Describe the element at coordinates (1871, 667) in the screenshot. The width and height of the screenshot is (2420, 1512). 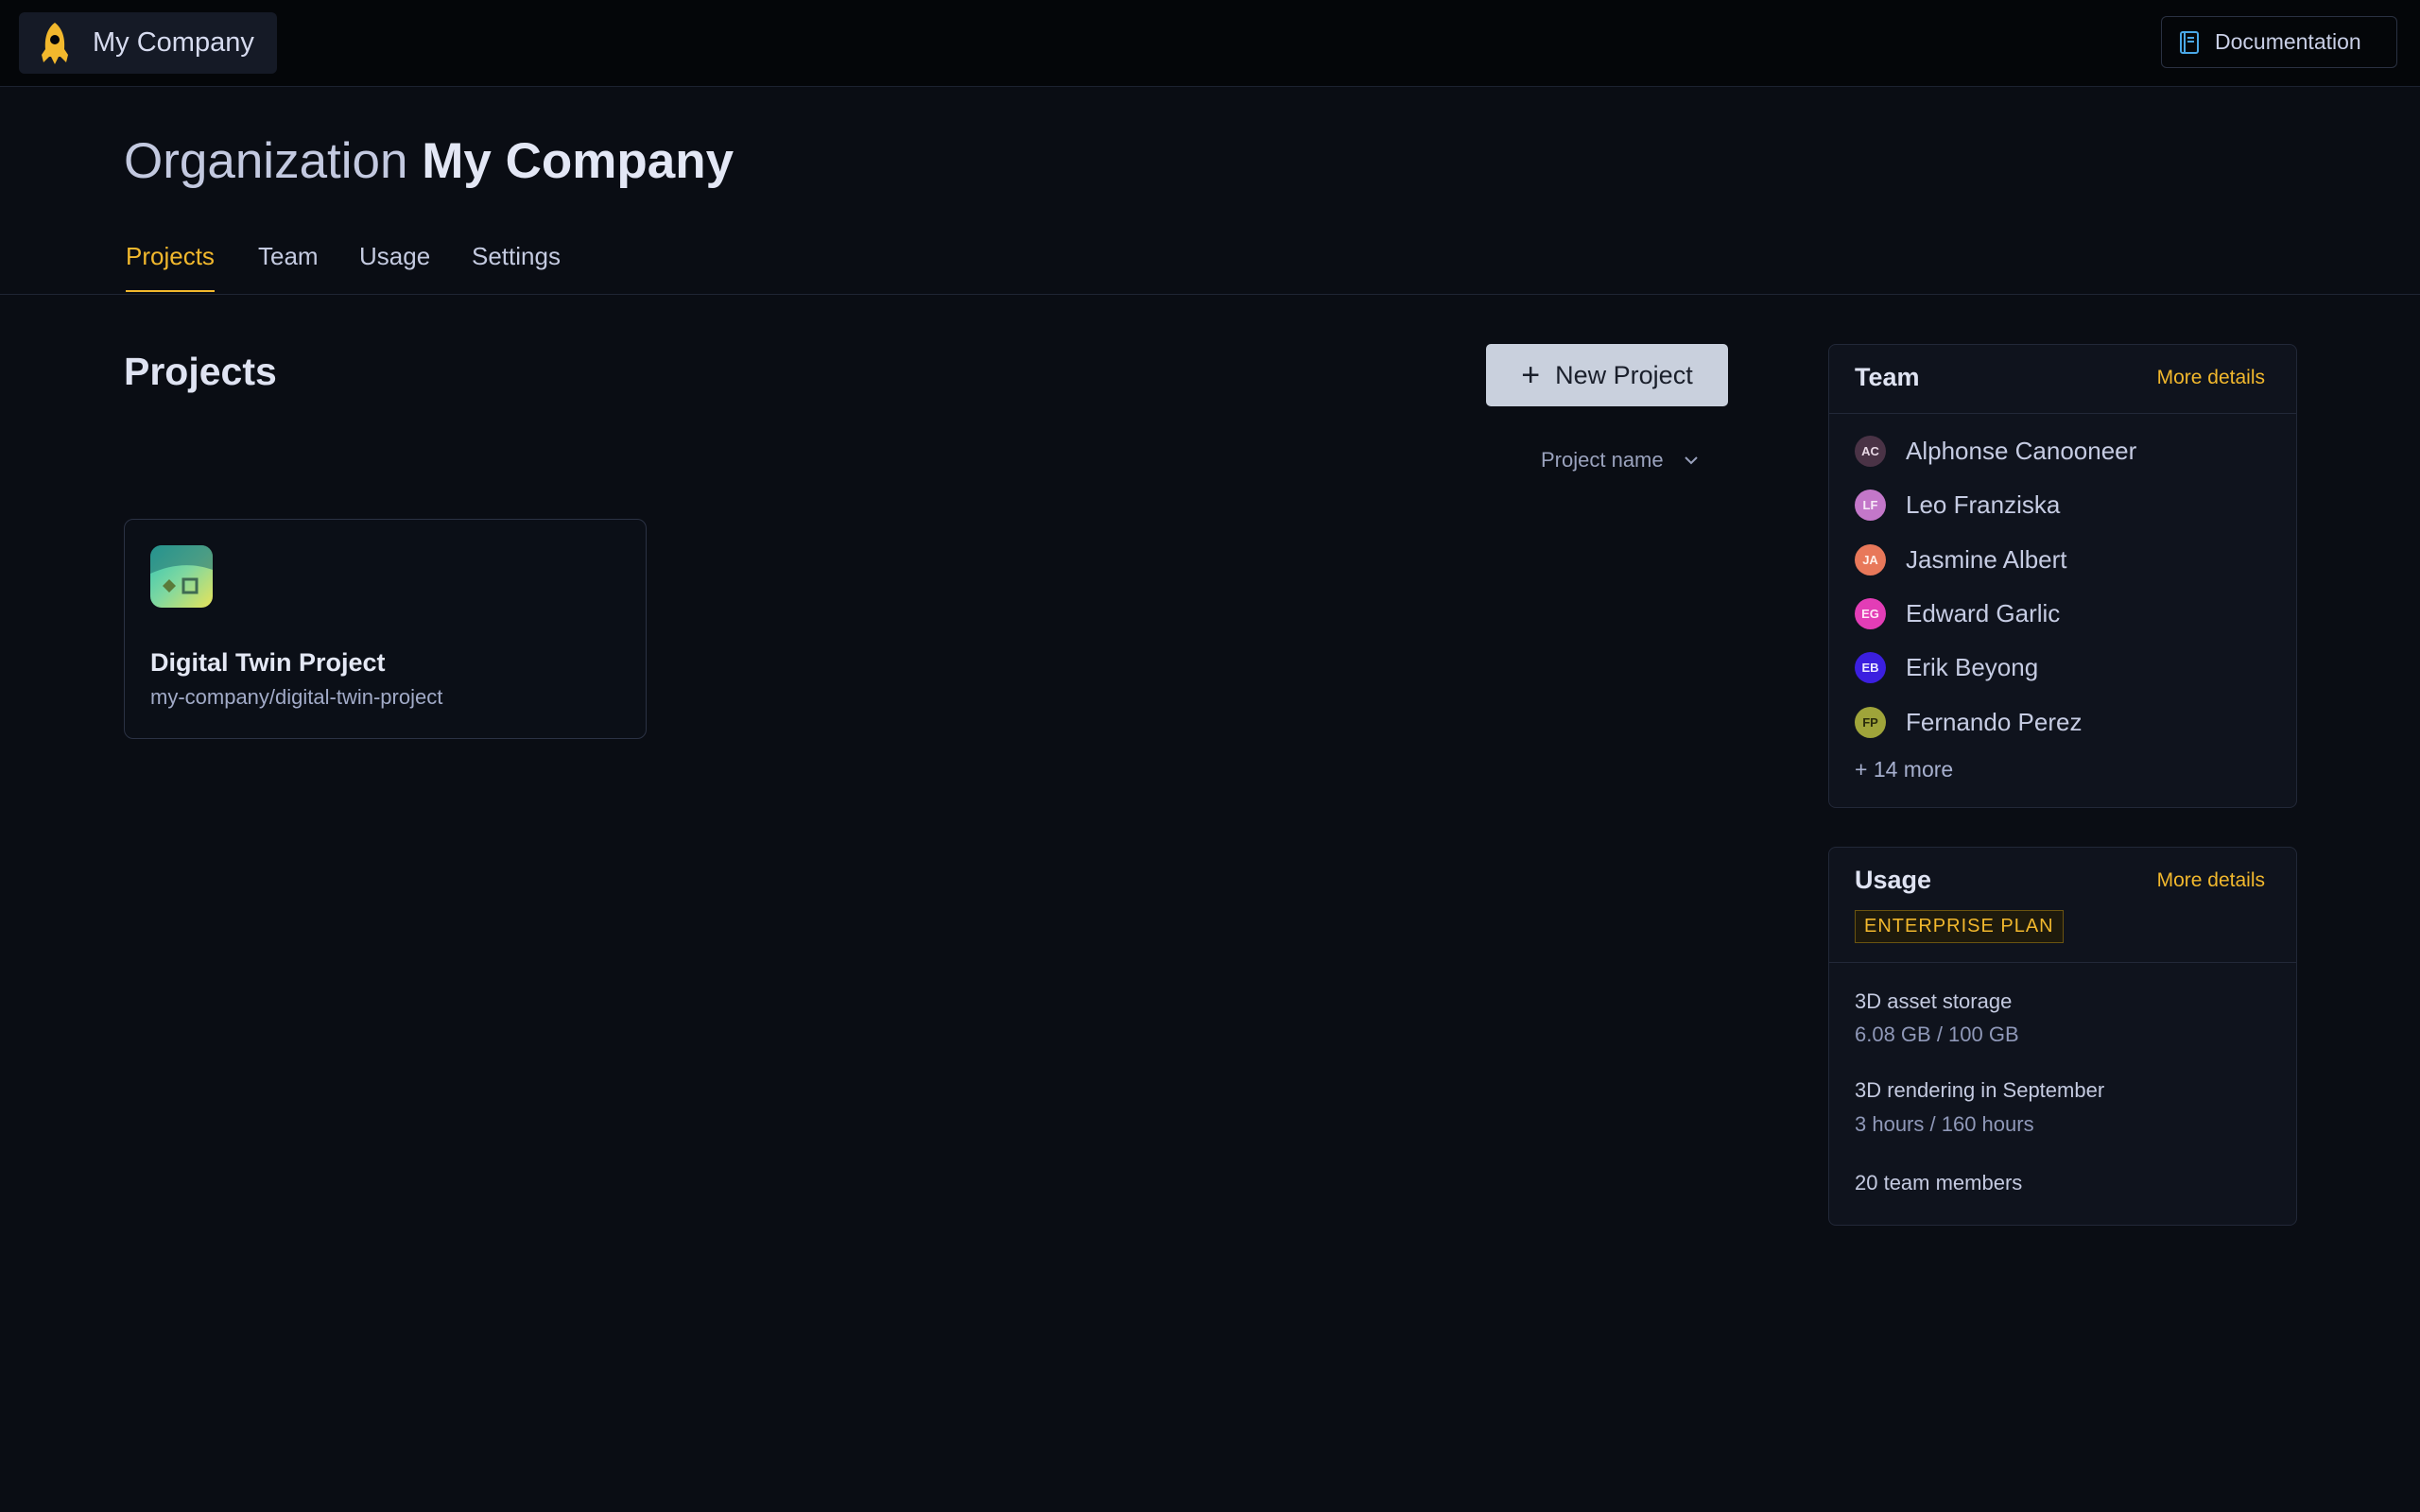
I see `avatar: EB` at that location.